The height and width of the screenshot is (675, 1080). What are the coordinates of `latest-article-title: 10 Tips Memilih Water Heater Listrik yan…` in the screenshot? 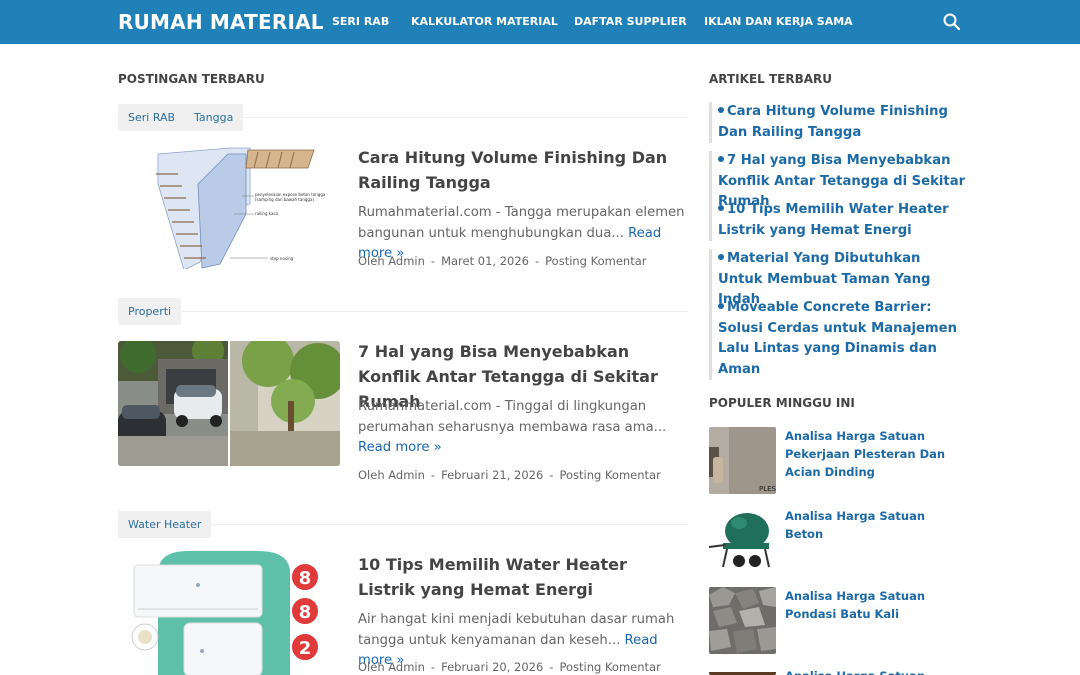 It's located at (833, 220).